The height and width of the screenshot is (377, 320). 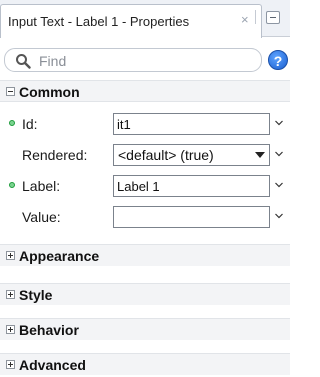 What do you see at coordinates (10, 91) in the screenshot?
I see `minus-box-icon` at bounding box center [10, 91].